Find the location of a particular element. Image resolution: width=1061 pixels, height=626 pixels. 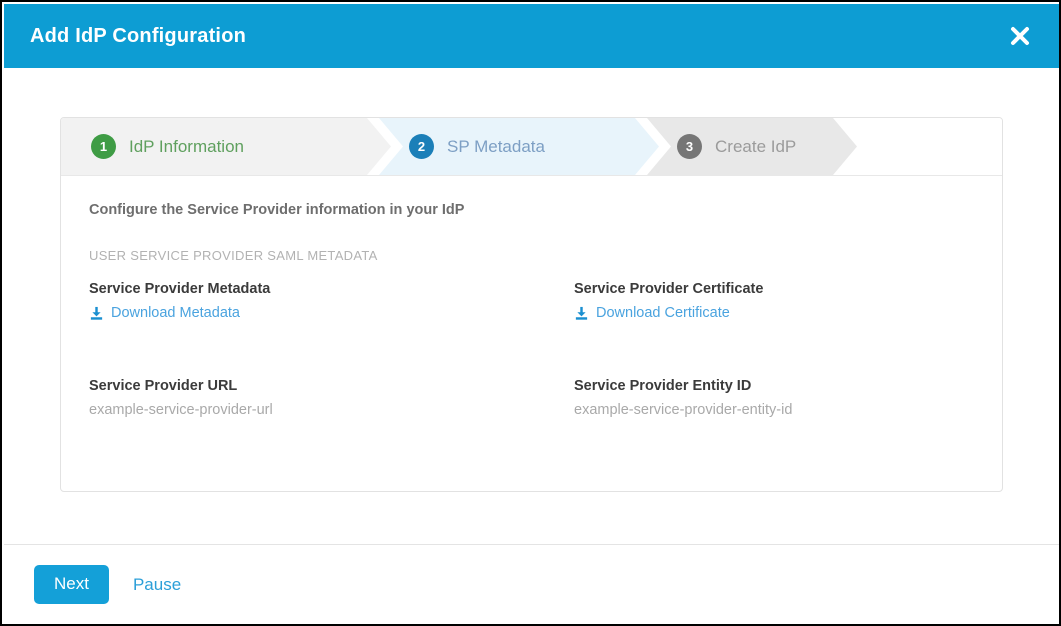

step-label-idp-information: IdP Information is located at coordinates (186, 146).